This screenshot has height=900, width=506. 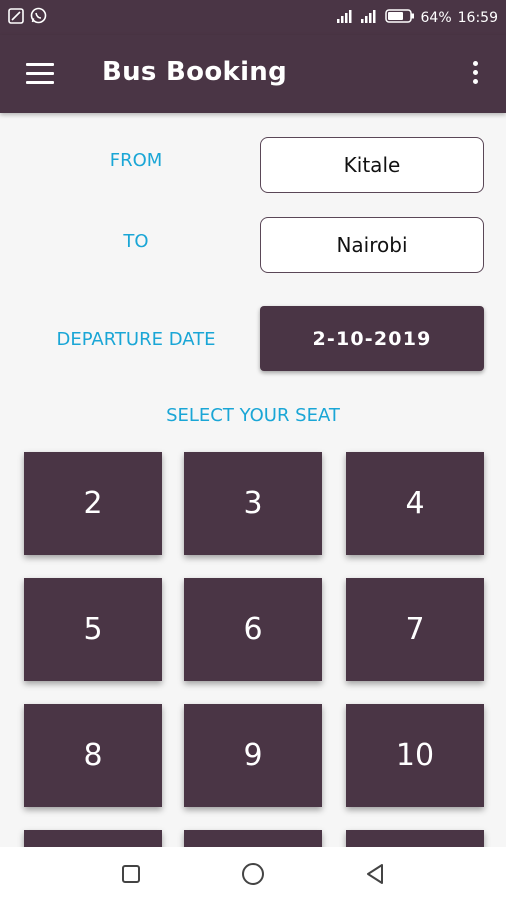 I want to click on seat-button: 6, so click(x=253, y=629).